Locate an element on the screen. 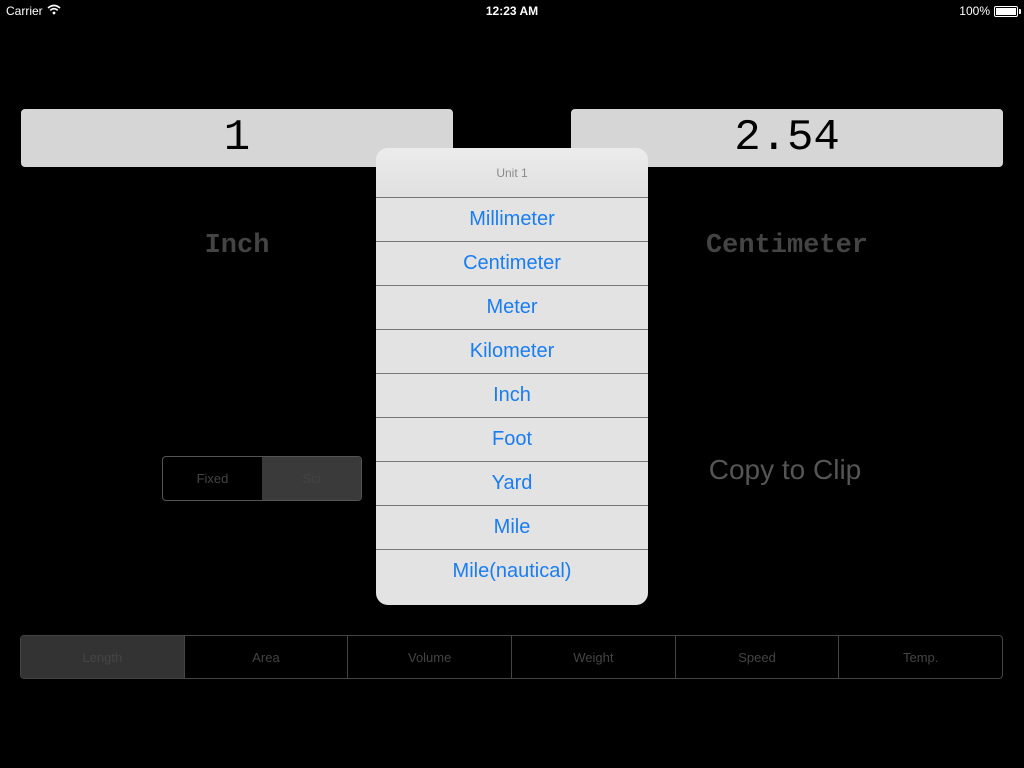 The height and width of the screenshot is (768, 1024). unit-option-mile: Mile is located at coordinates (512, 528).